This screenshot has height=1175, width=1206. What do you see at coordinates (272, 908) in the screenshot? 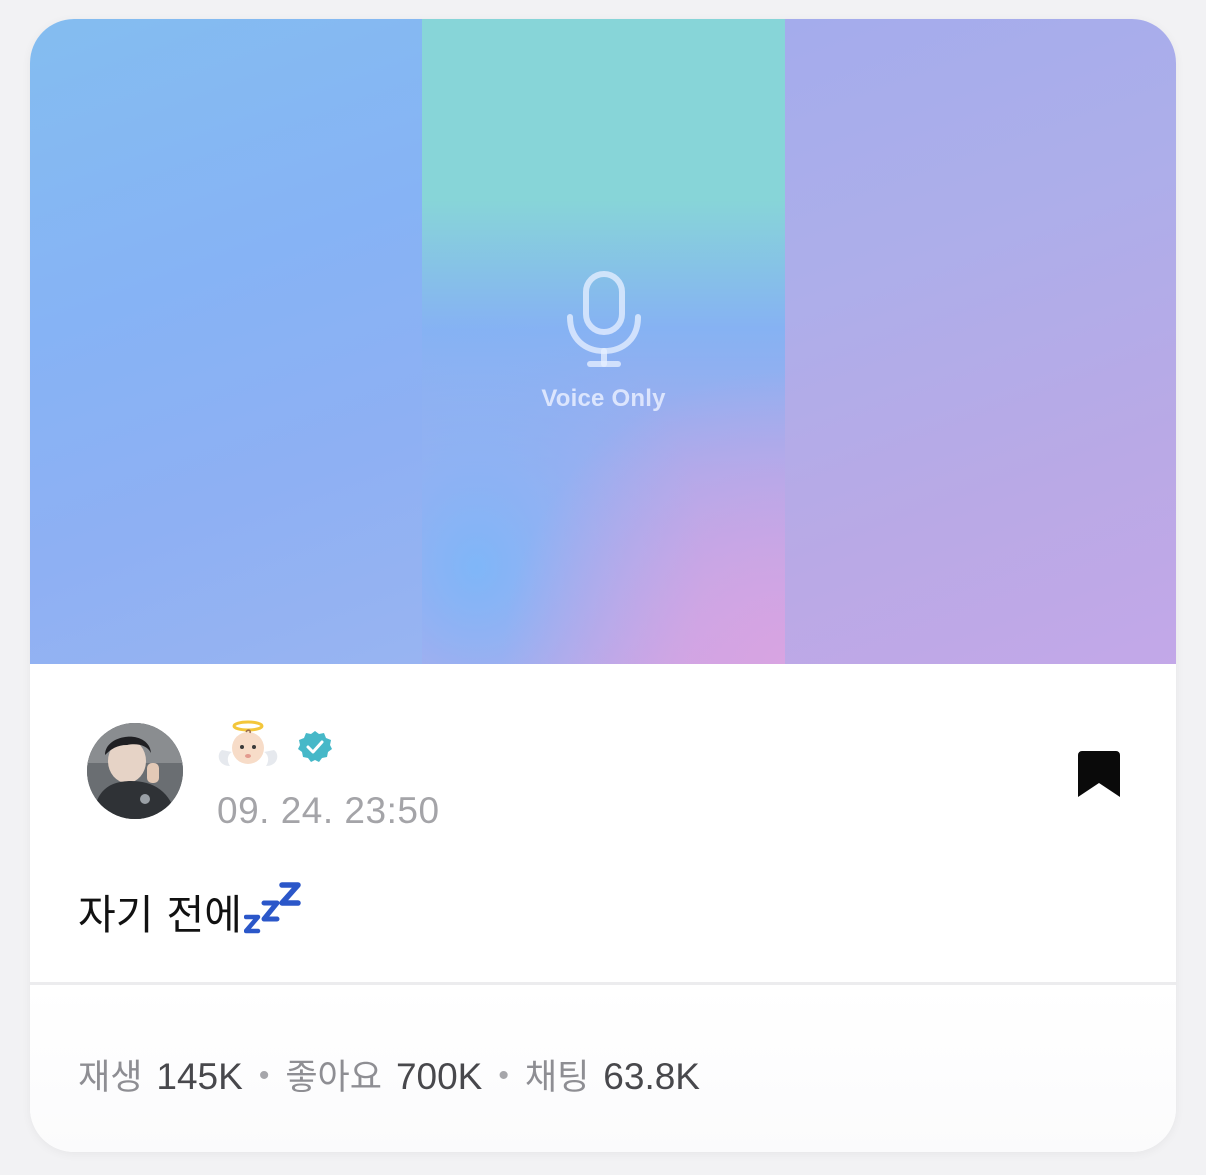
I see `zzz-icon` at bounding box center [272, 908].